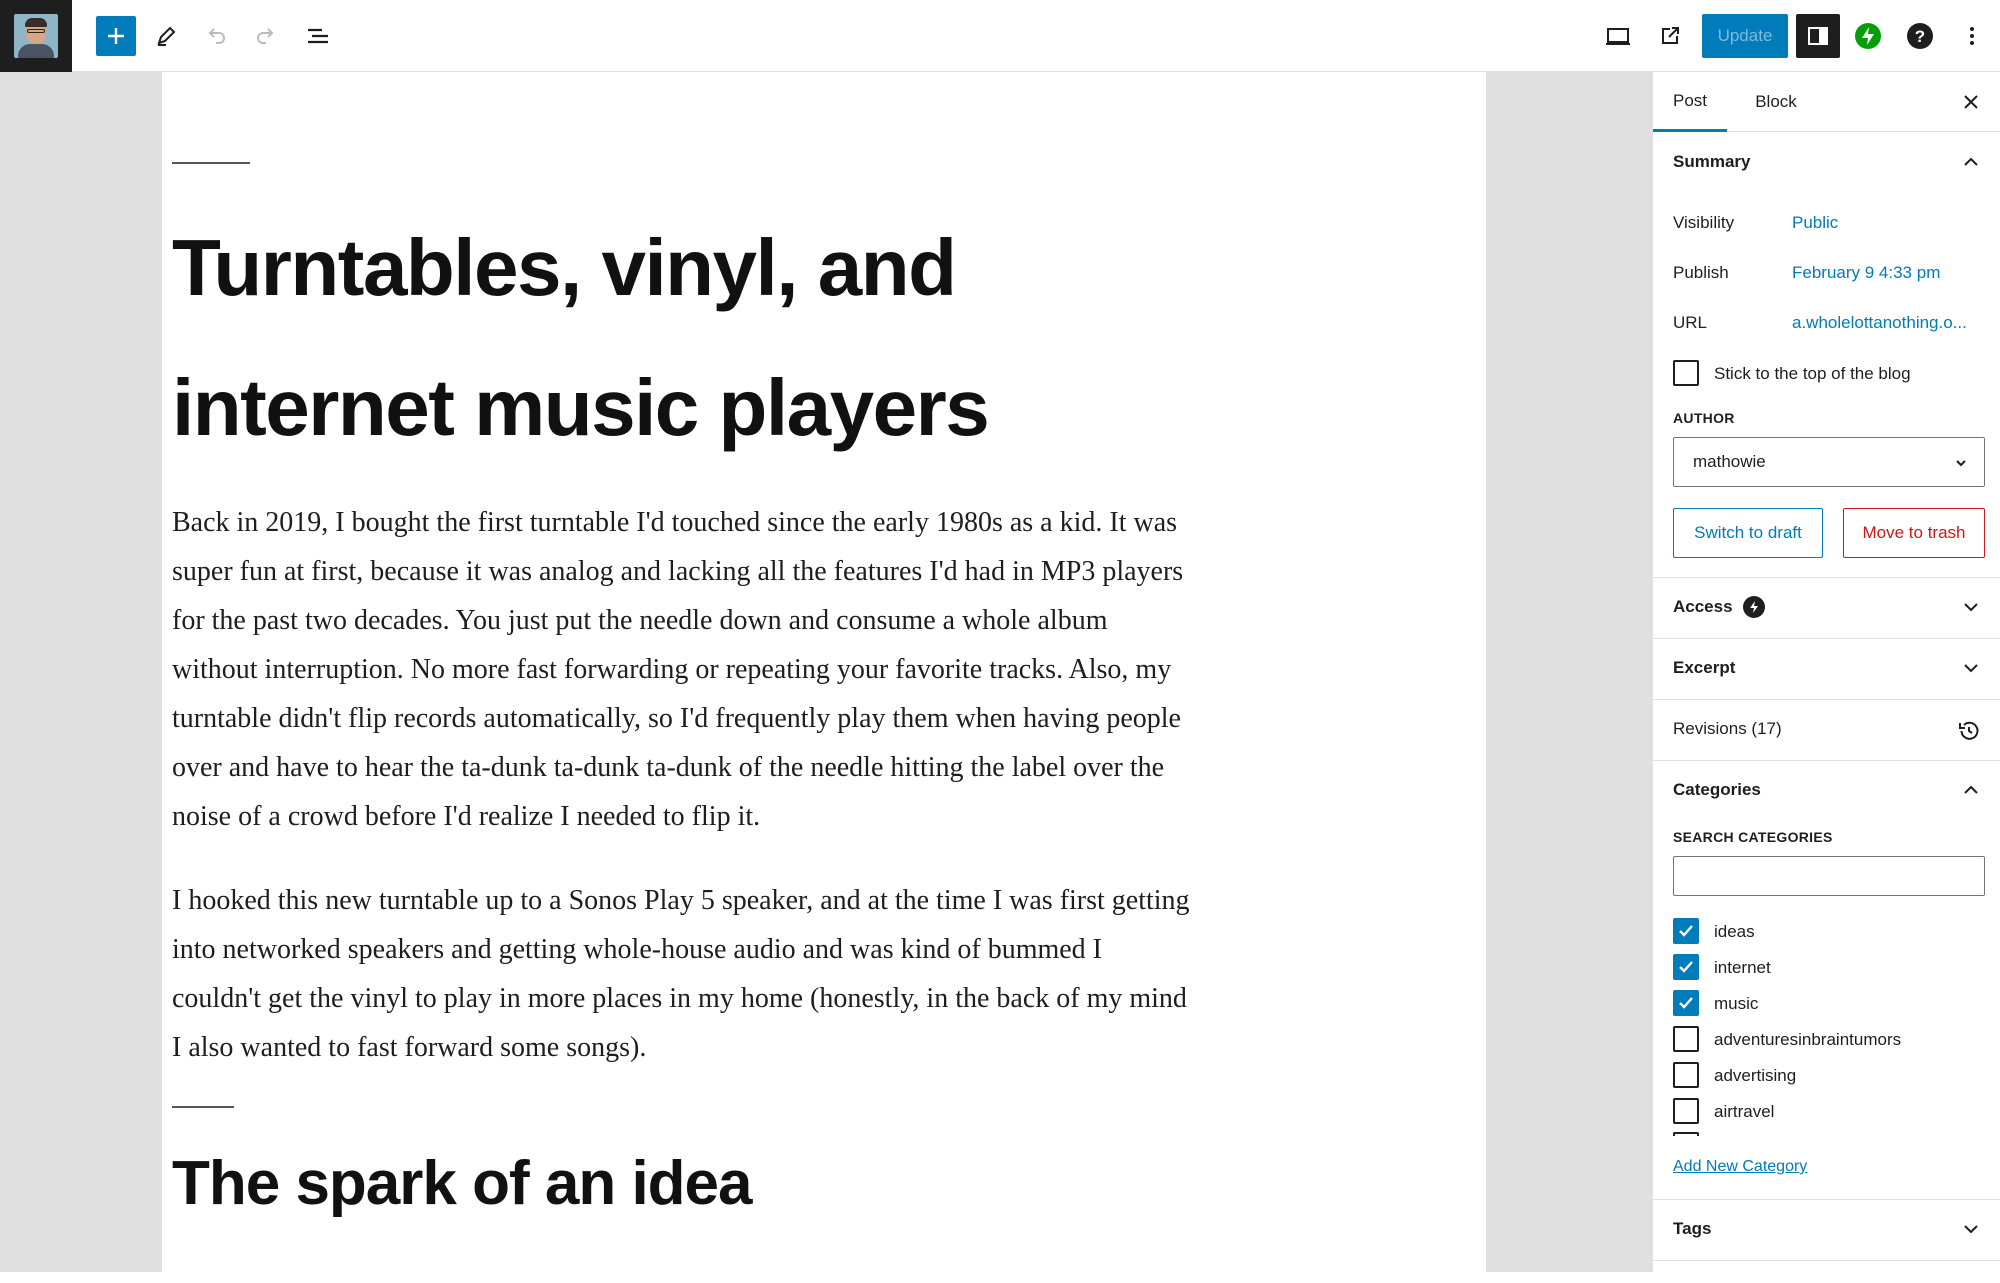 This screenshot has height=1283, width=2000. What do you see at coordinates (1745, 36) in the screenshot?
I see `update-button: Update` at bounding box center [1745, 36].